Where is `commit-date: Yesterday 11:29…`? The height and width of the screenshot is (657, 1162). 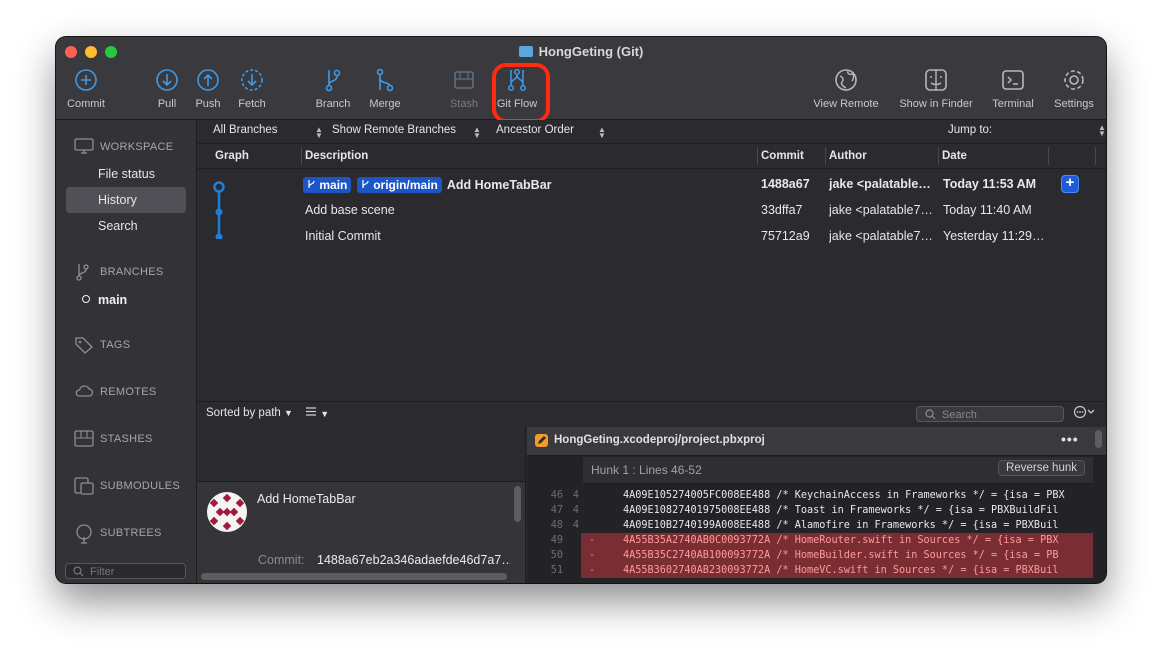
commit-date: Yesterday 11:29… is located at coordinates (994, 236).